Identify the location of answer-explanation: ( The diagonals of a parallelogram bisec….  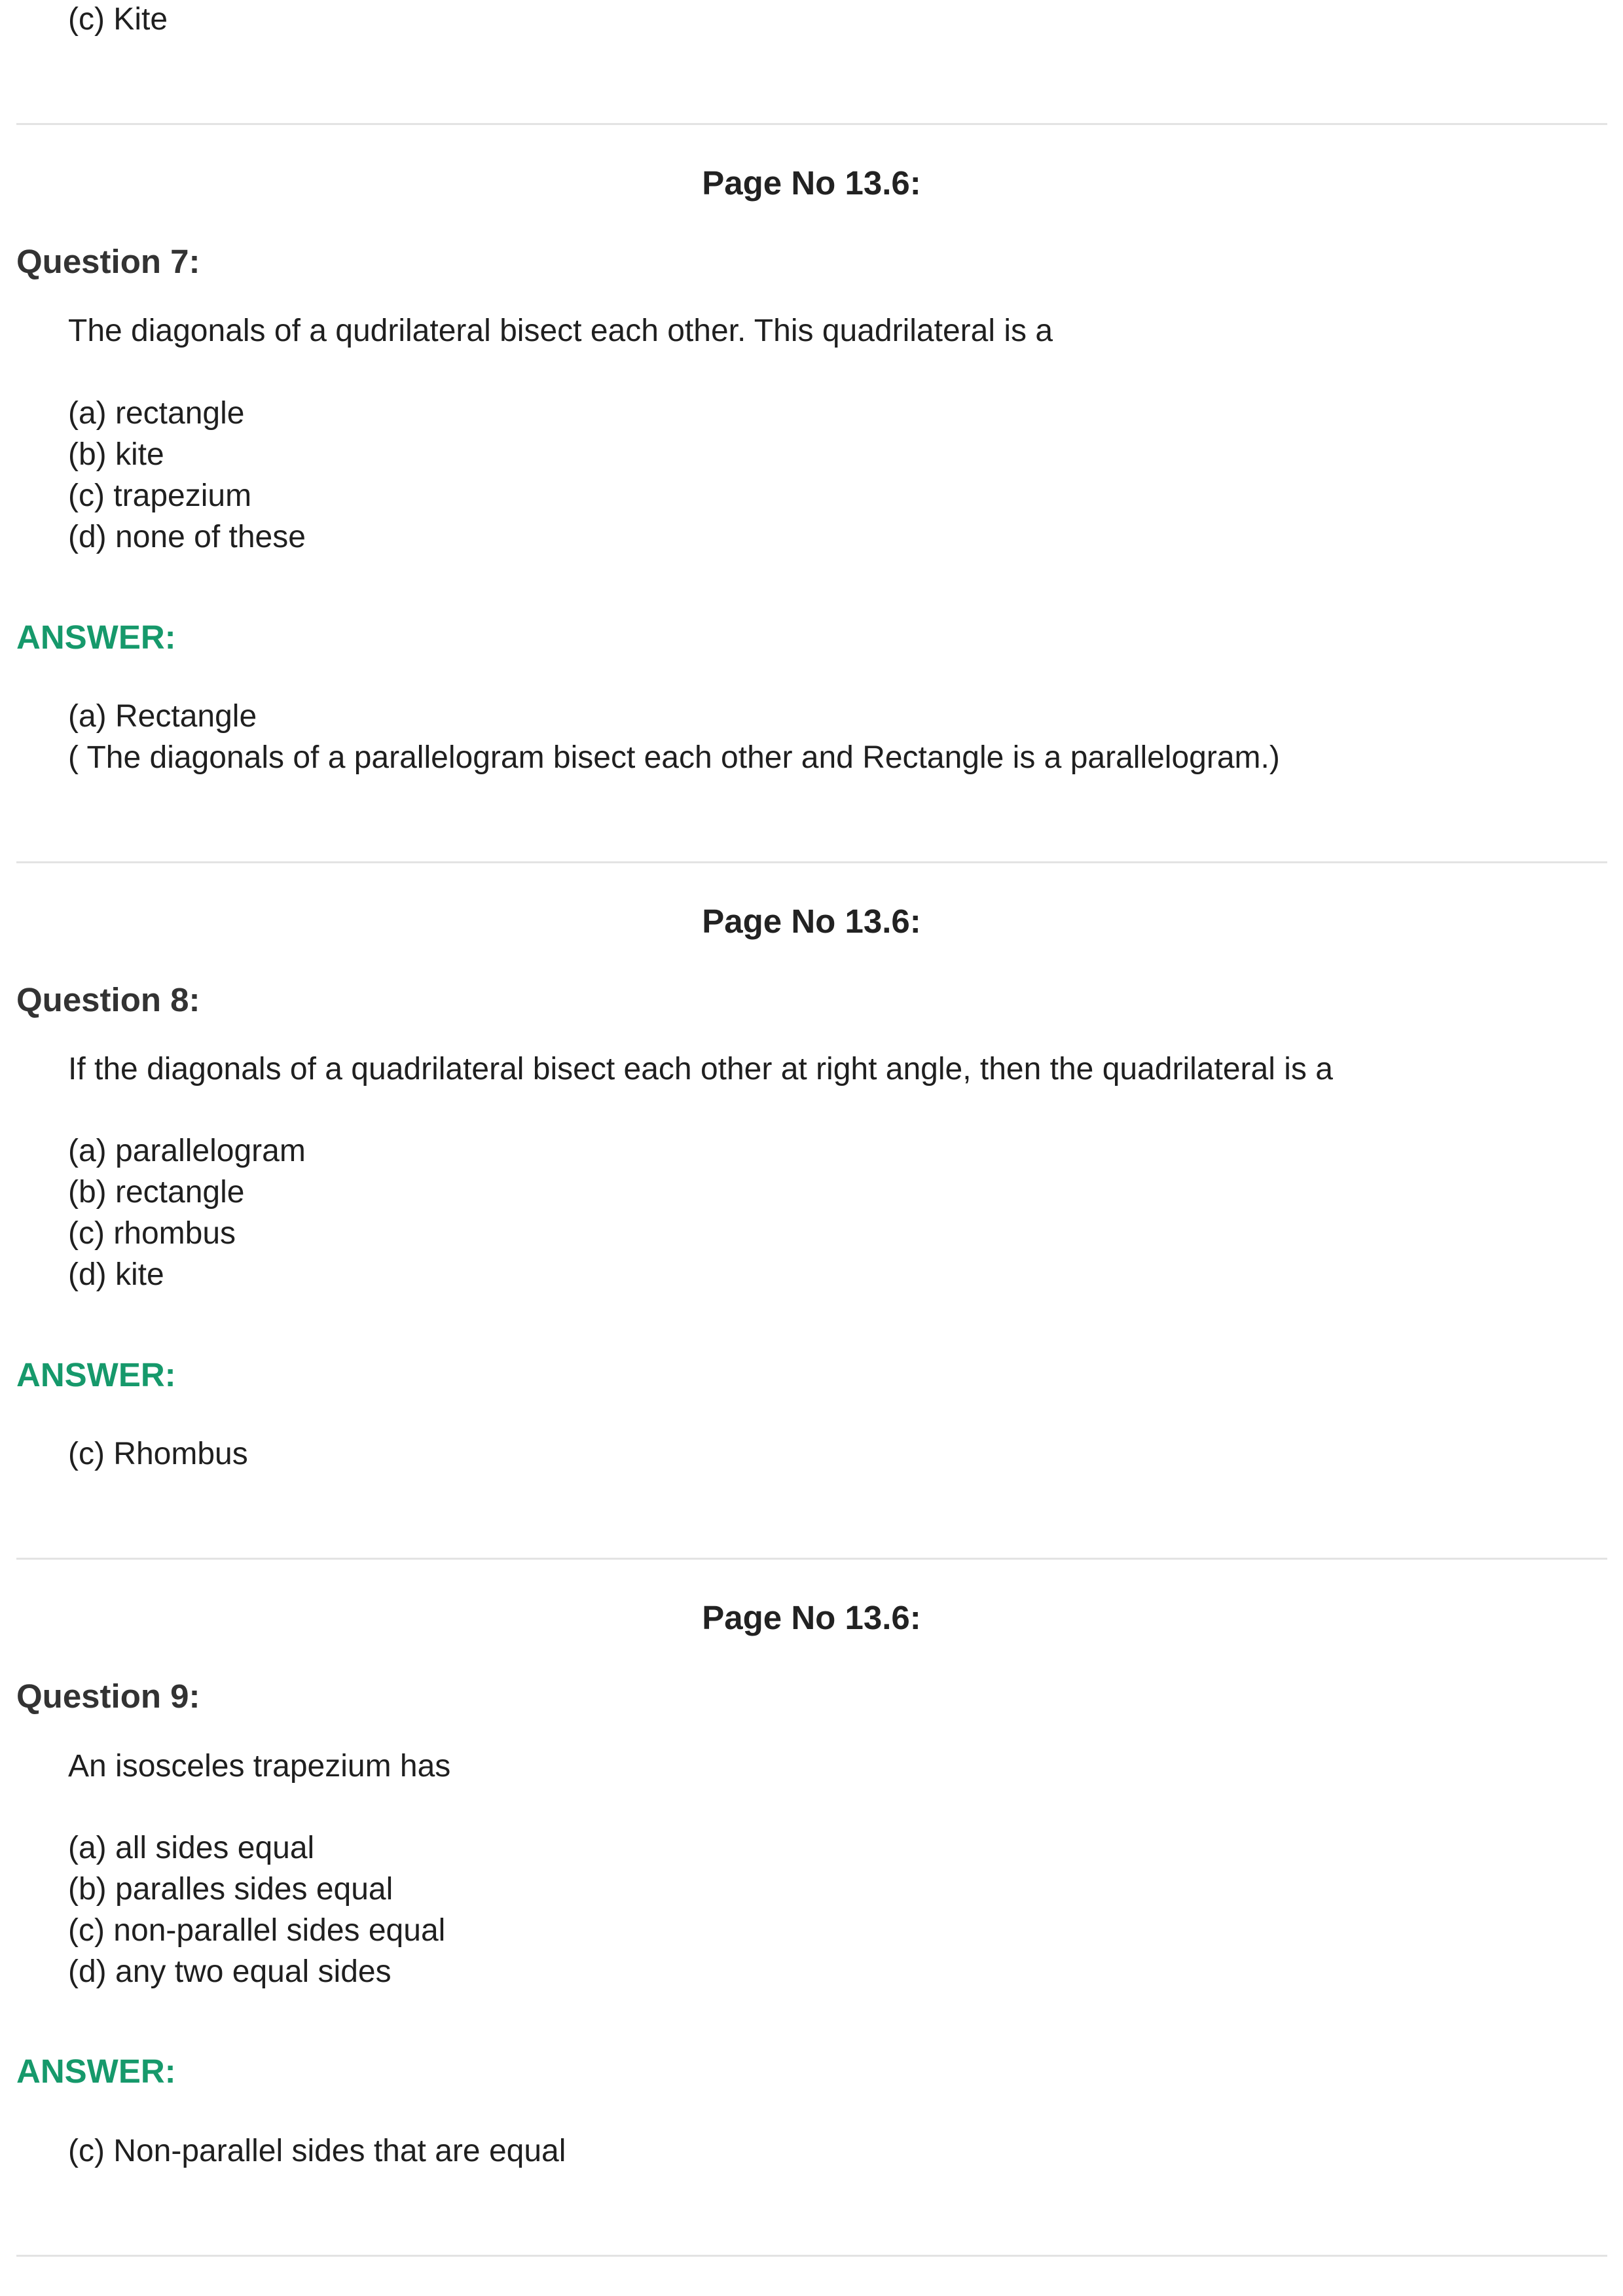
(674, 758).